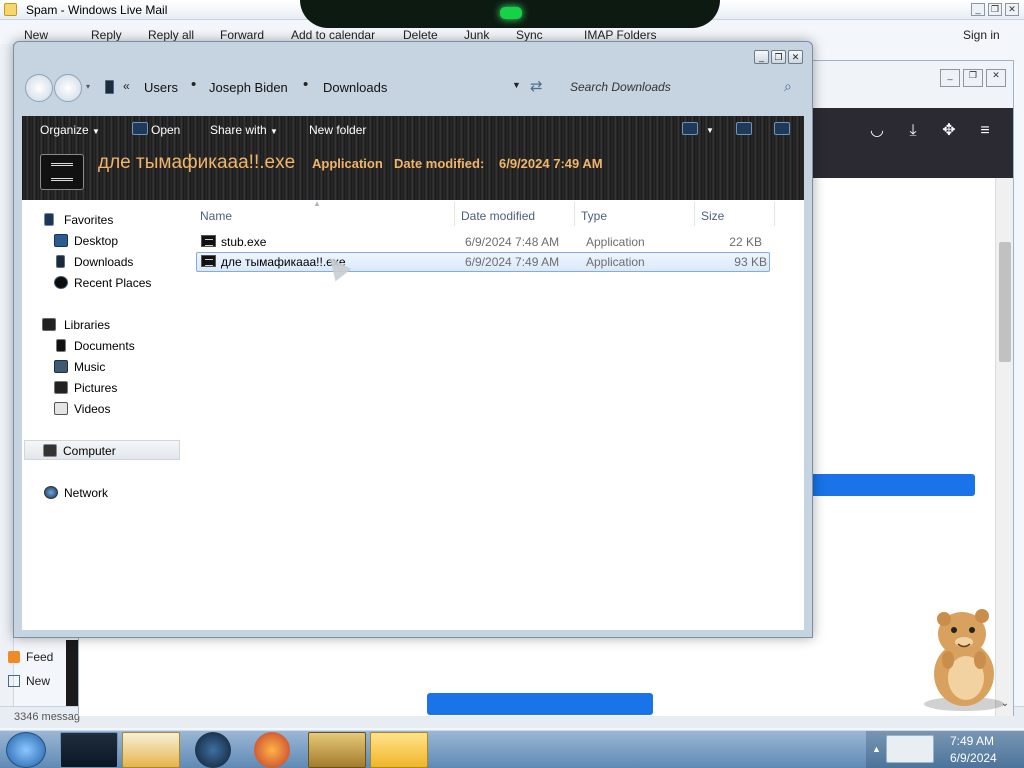  I want to click on nav-desktop: Desktop, so click(101, 241).